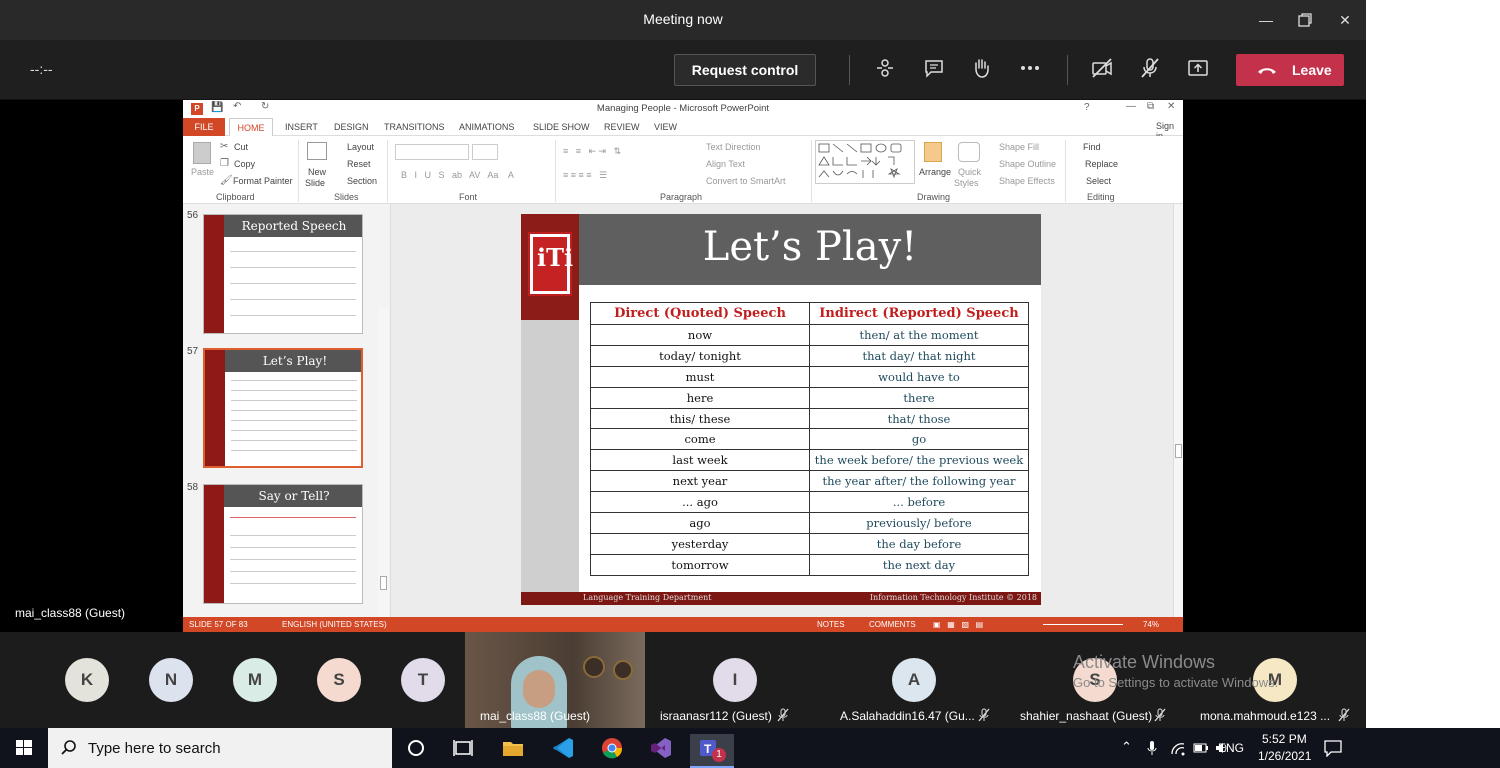 The width and height of the screenshot is (1500, 768). What do you see at coordinates (555, 680) in the screenshot?
I see `participant-video: mai_class88 (Guest)` at bounding box center [555, 680].